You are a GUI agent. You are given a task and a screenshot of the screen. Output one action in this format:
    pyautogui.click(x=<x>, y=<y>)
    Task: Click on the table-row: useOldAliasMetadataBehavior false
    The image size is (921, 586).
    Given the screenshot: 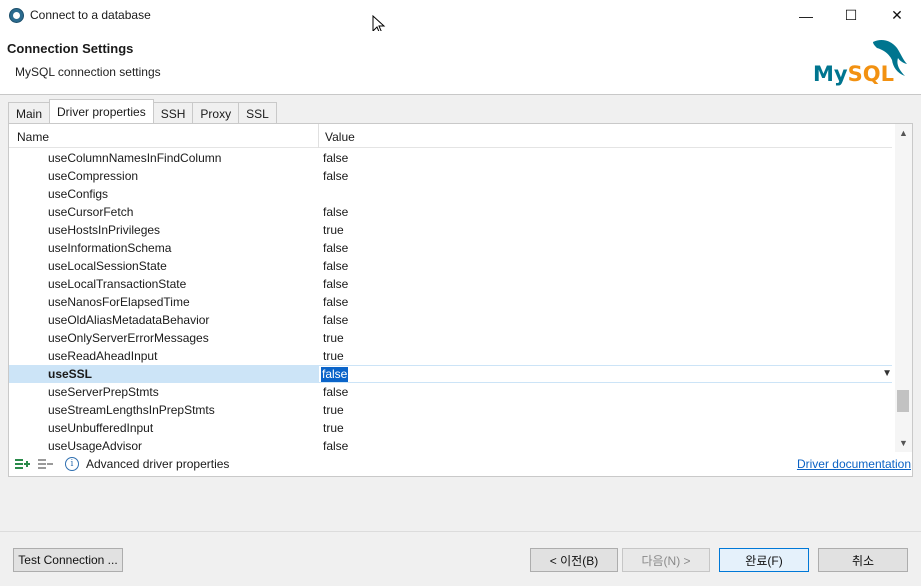 What is the action you would take?
    pyautogui.click(x=450, y=320)
    